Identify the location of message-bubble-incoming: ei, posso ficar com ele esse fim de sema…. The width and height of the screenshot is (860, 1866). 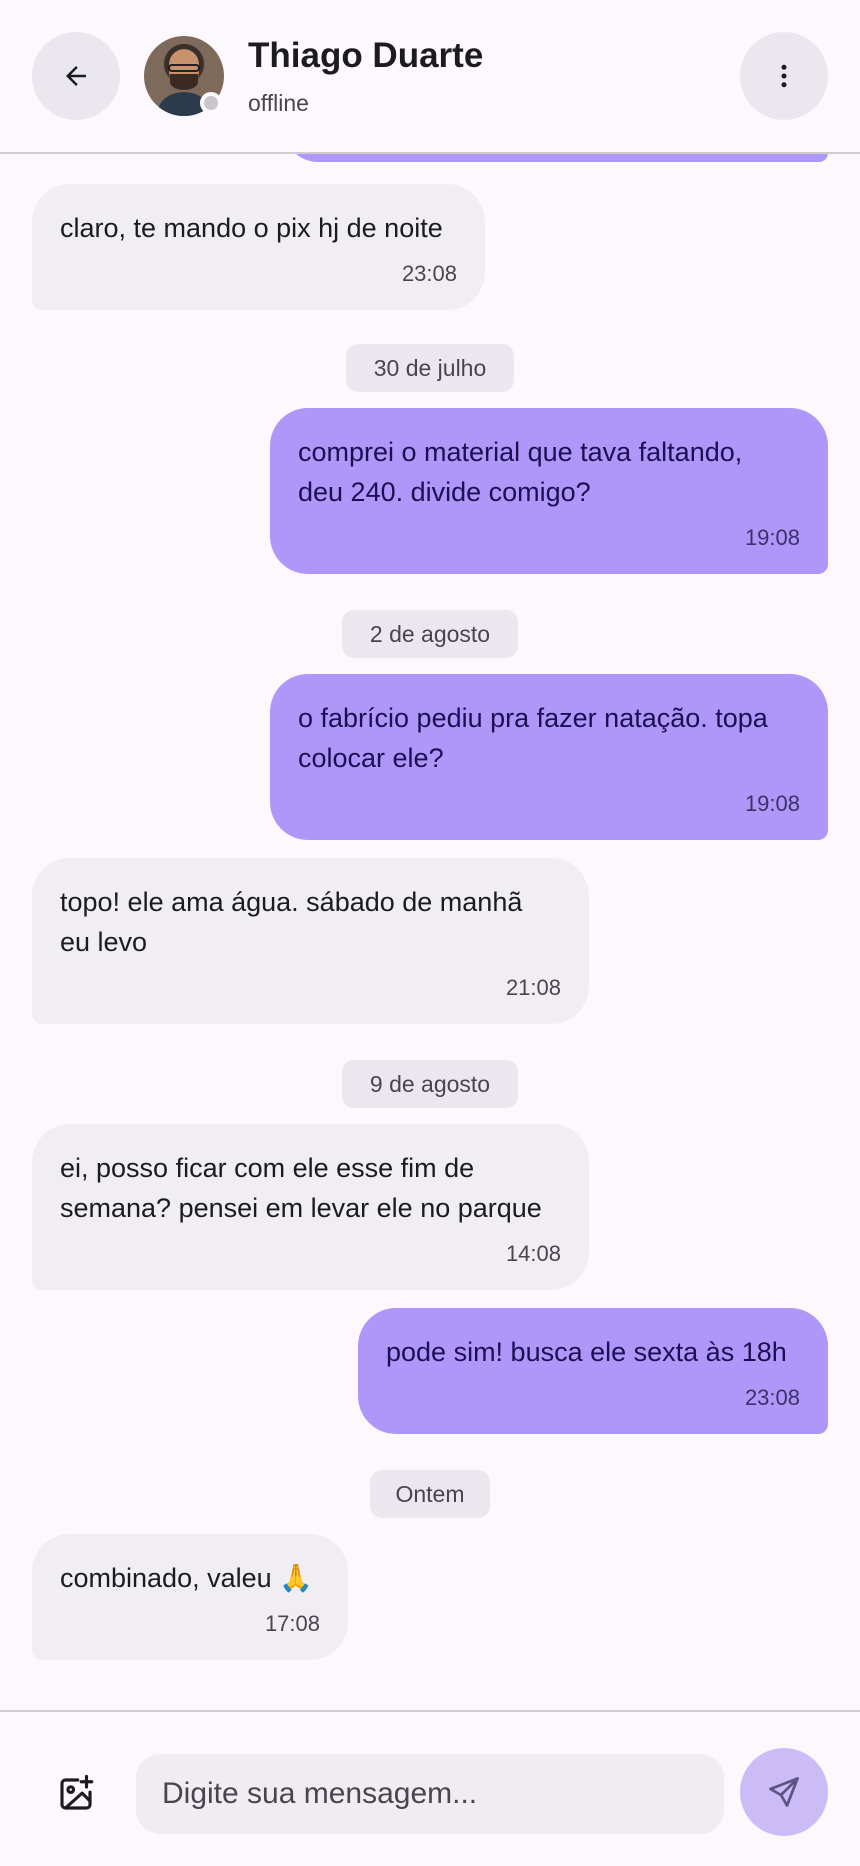
(310, 1207).